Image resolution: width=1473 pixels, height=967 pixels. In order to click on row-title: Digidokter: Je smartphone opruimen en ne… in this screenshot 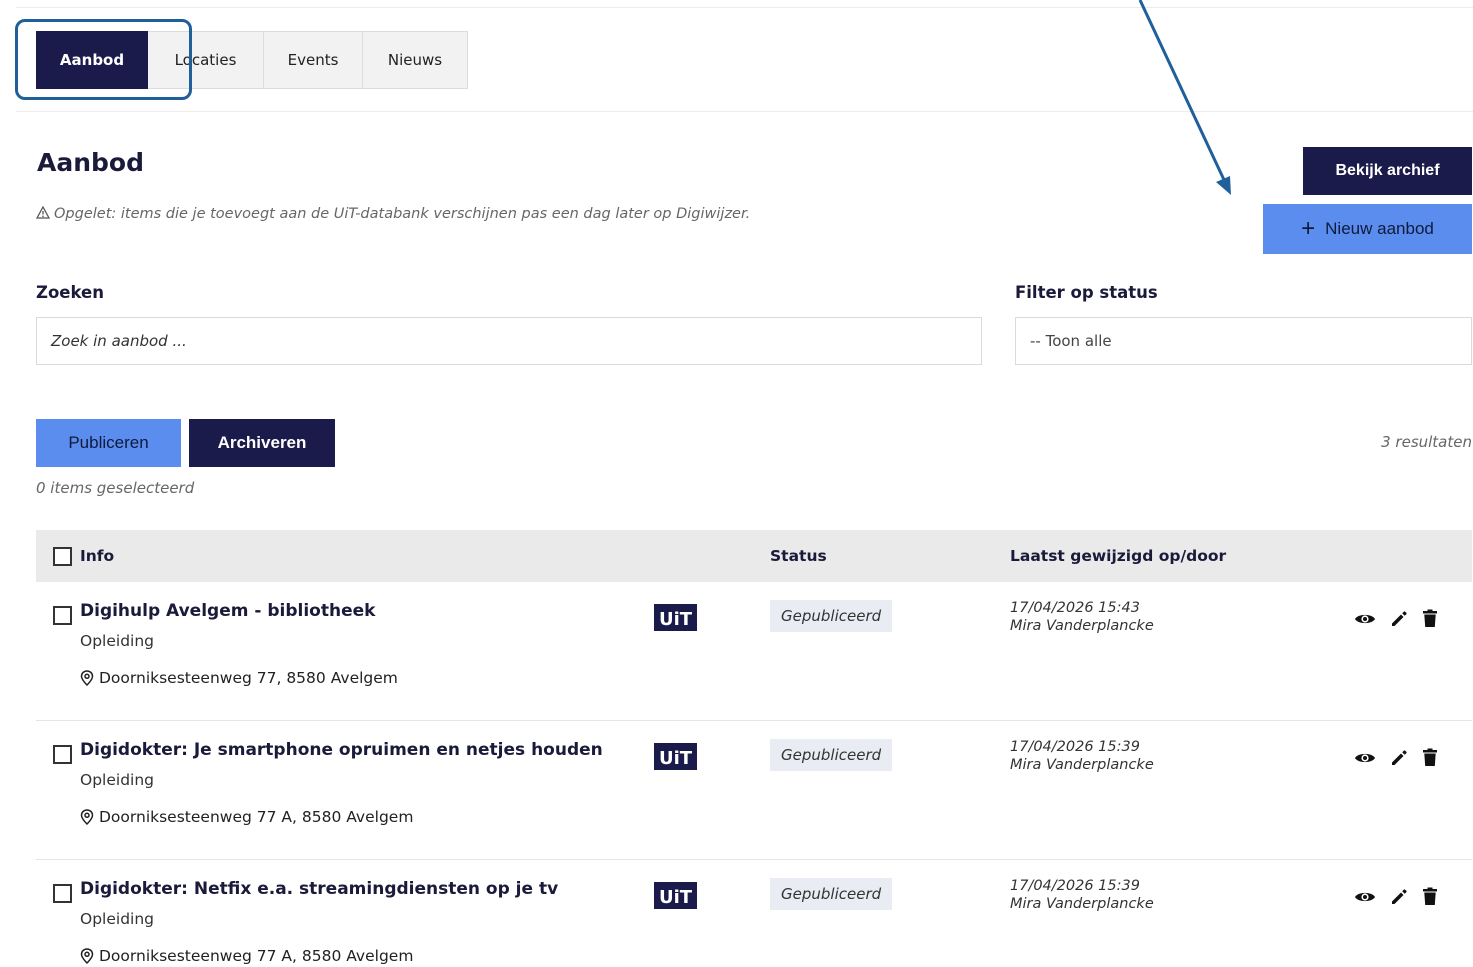, I will do `click(341, 750)`.